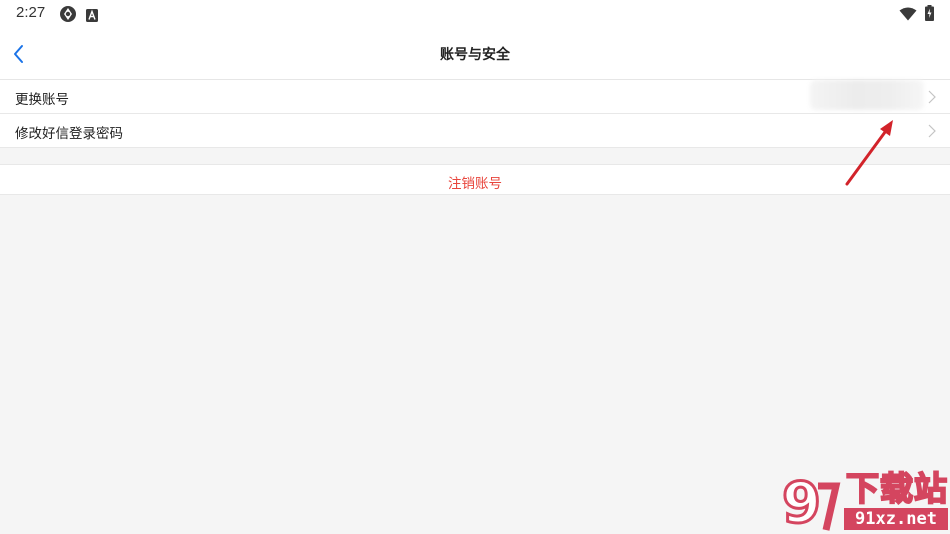  What do you see at coordinates (42, 100) in the screenshot?
I see `change-account-label: 更换账号` at bounding box center [42, 100].